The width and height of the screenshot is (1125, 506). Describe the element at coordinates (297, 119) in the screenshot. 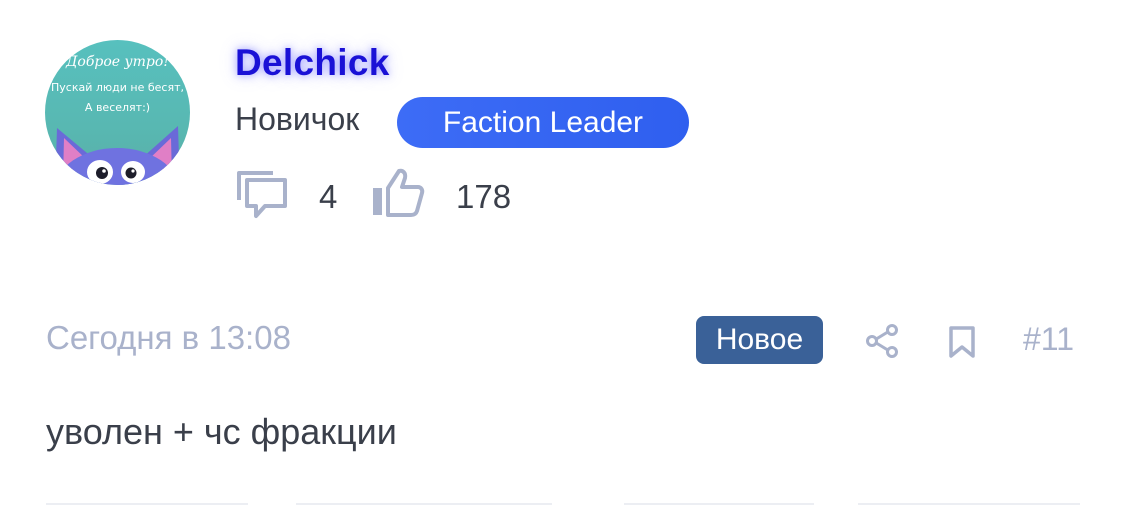

I see `user-rank: Новичок` at that location.